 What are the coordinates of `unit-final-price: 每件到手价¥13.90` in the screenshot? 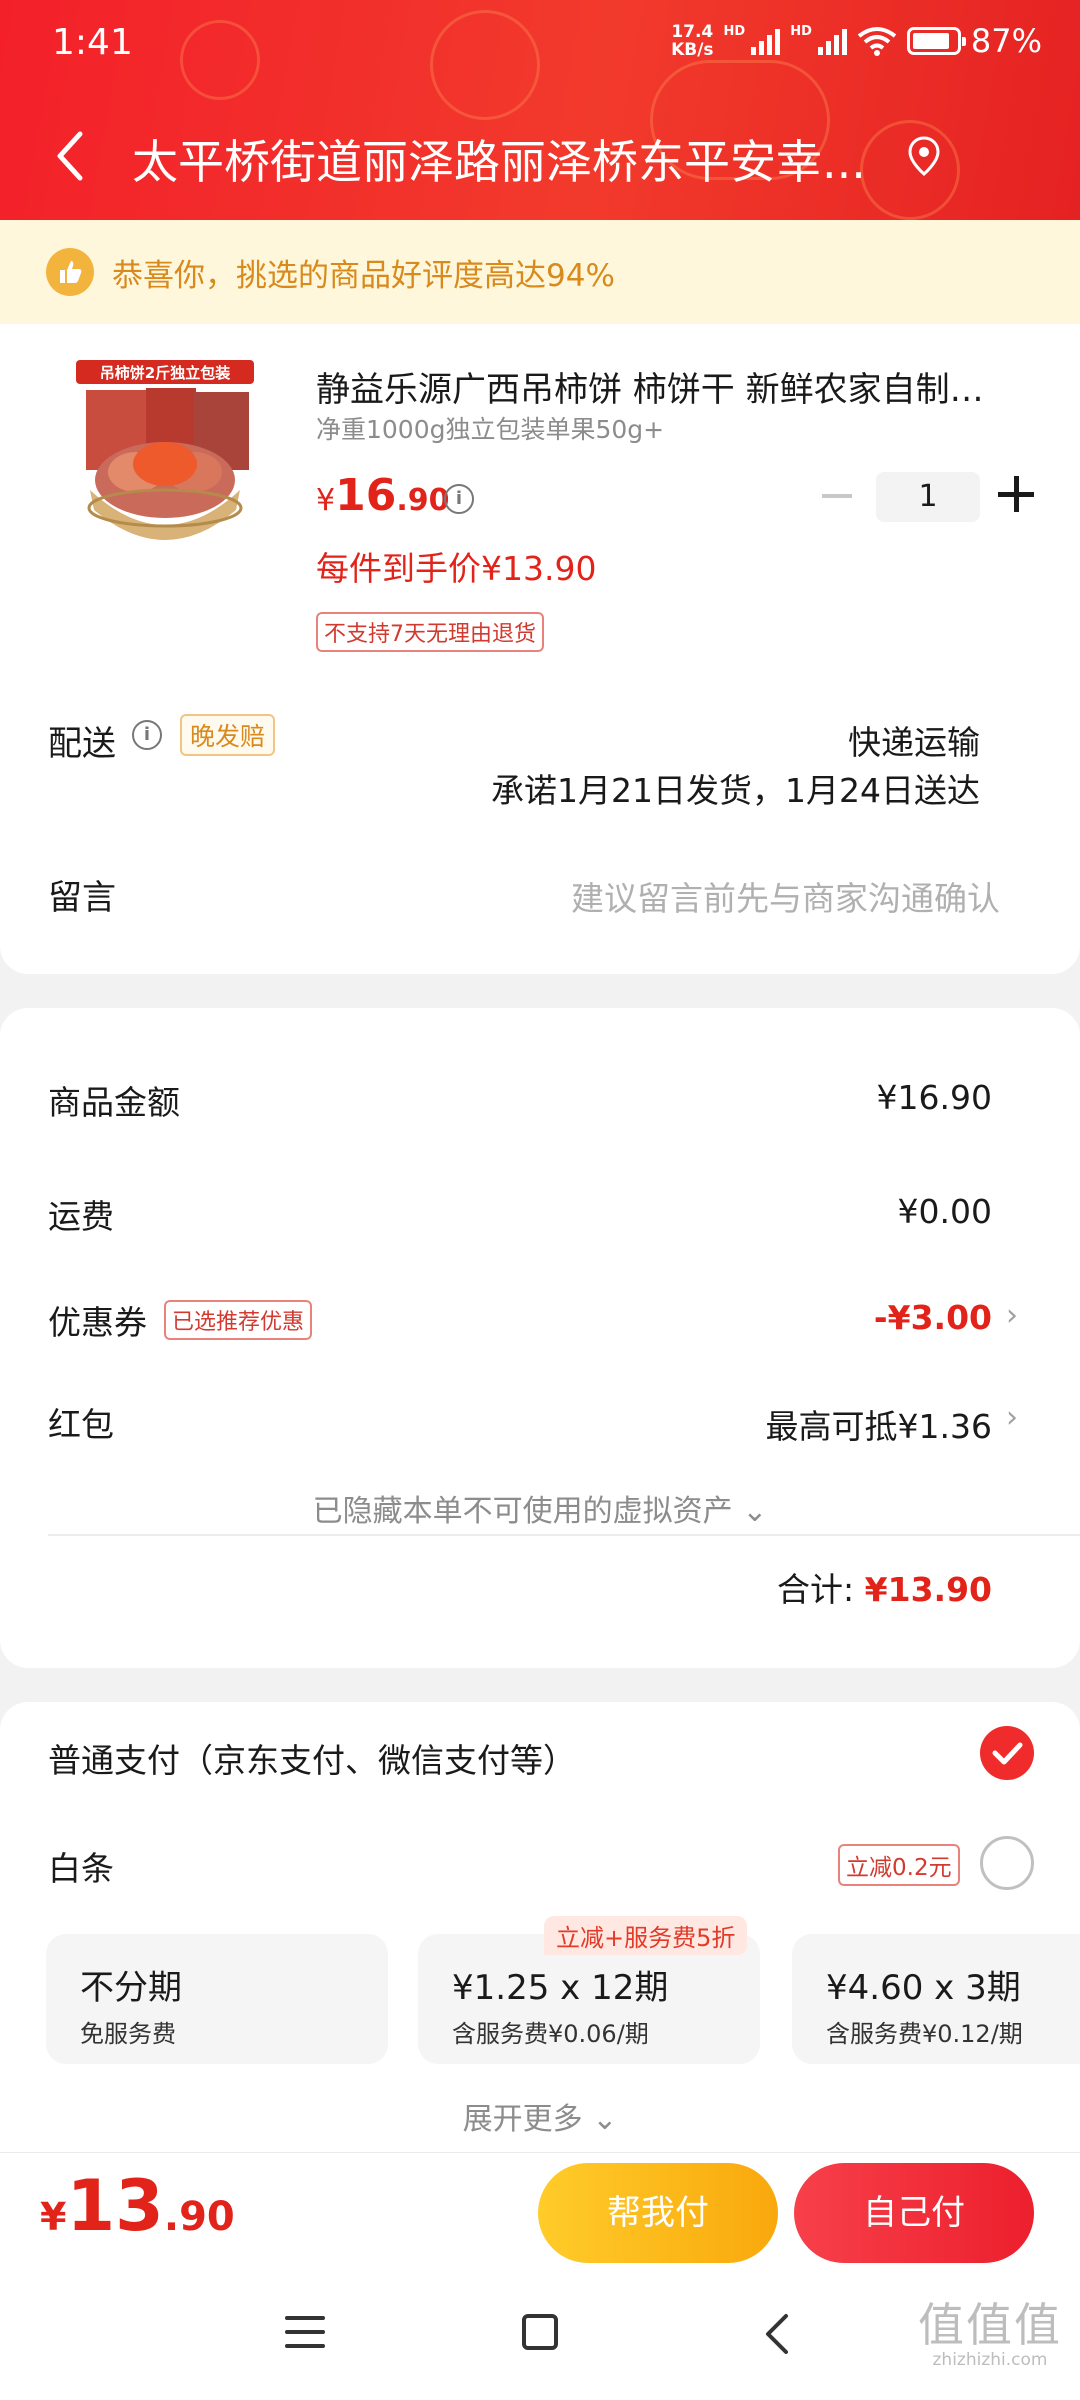 It's located at (456, 568).